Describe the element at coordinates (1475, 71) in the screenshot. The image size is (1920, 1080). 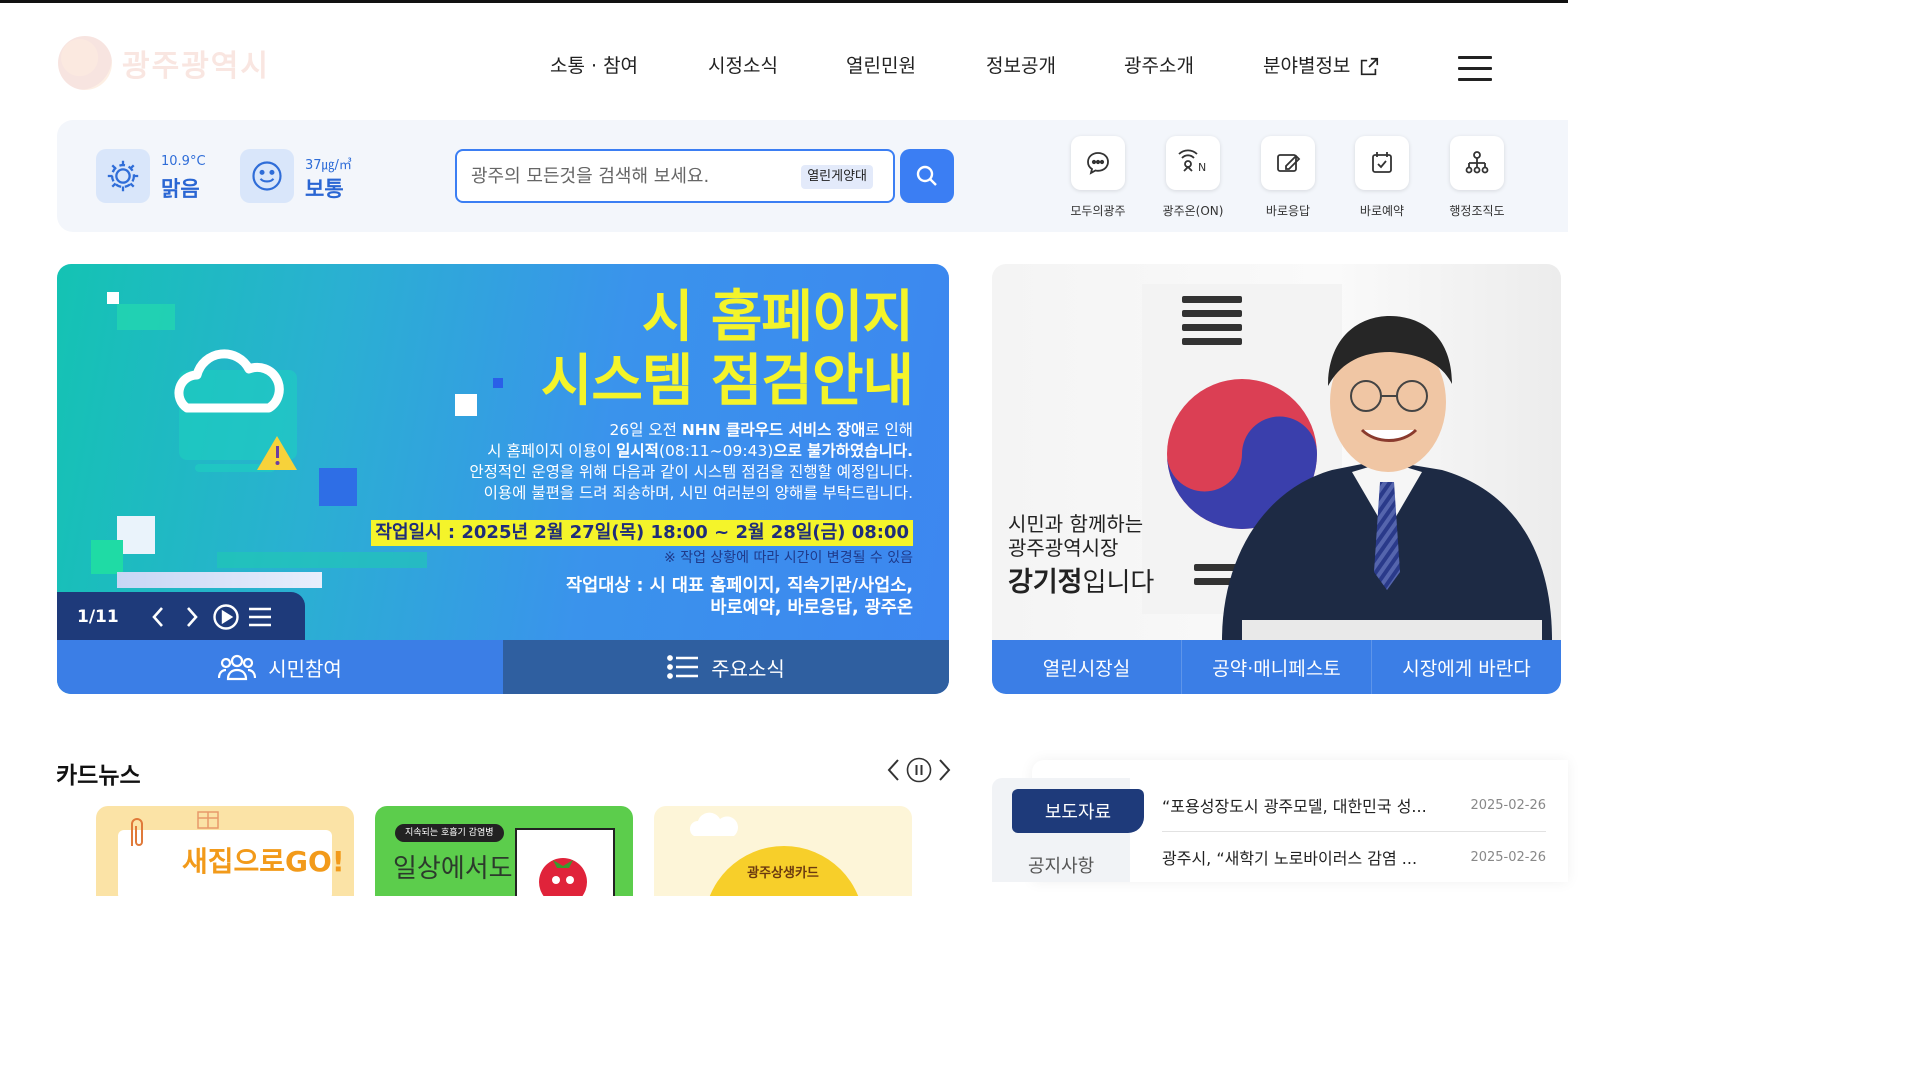
I see `menu-hamburger-icon` at that location.